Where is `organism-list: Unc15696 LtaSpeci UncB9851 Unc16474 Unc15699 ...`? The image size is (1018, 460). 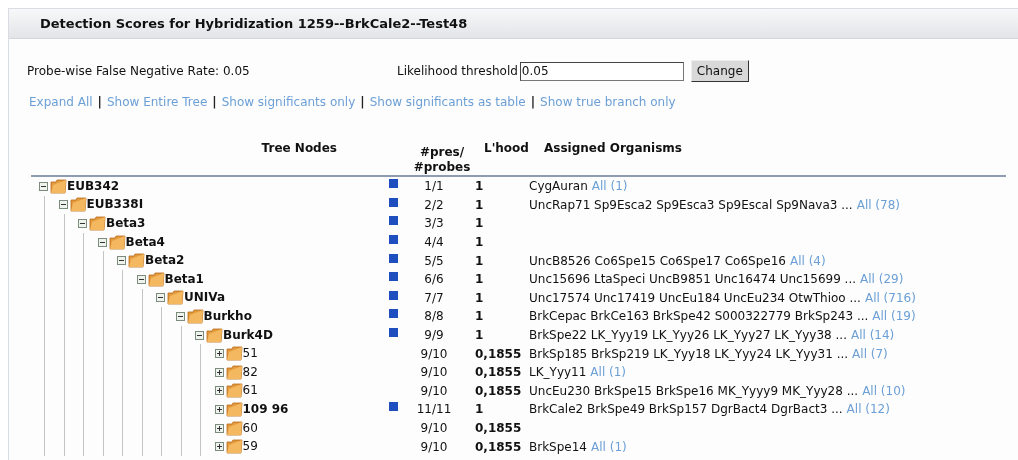
organism-list: Unc15696 LtaSpeci UncB9851 Unc16474 Unc15699 ... is located at coordinates (693, 279).